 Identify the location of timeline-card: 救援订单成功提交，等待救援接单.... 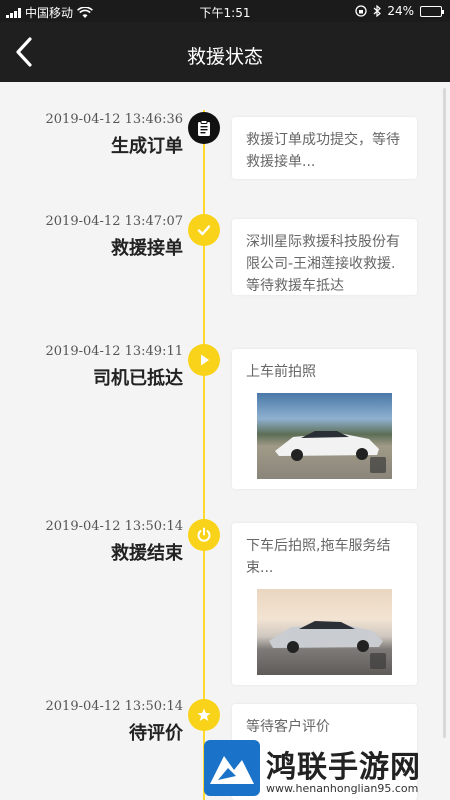
(324, 148).